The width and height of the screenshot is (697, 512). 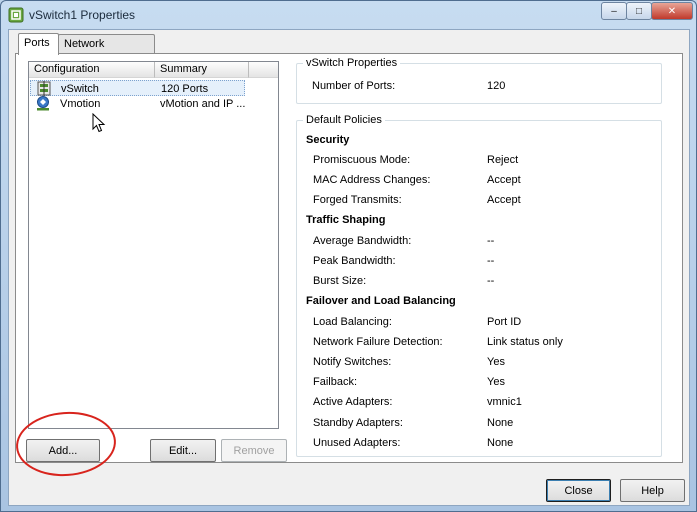 I want to click on maximize-button: □, so click(x=639, y=11).